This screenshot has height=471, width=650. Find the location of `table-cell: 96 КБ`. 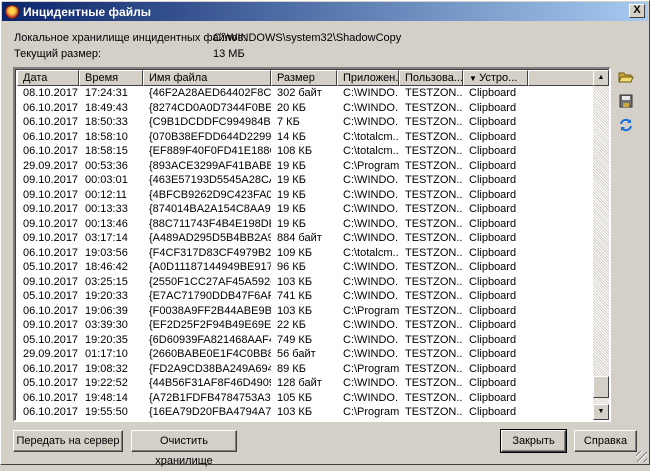

table-cell: 96 КБ is located at coordinates (291, 267).